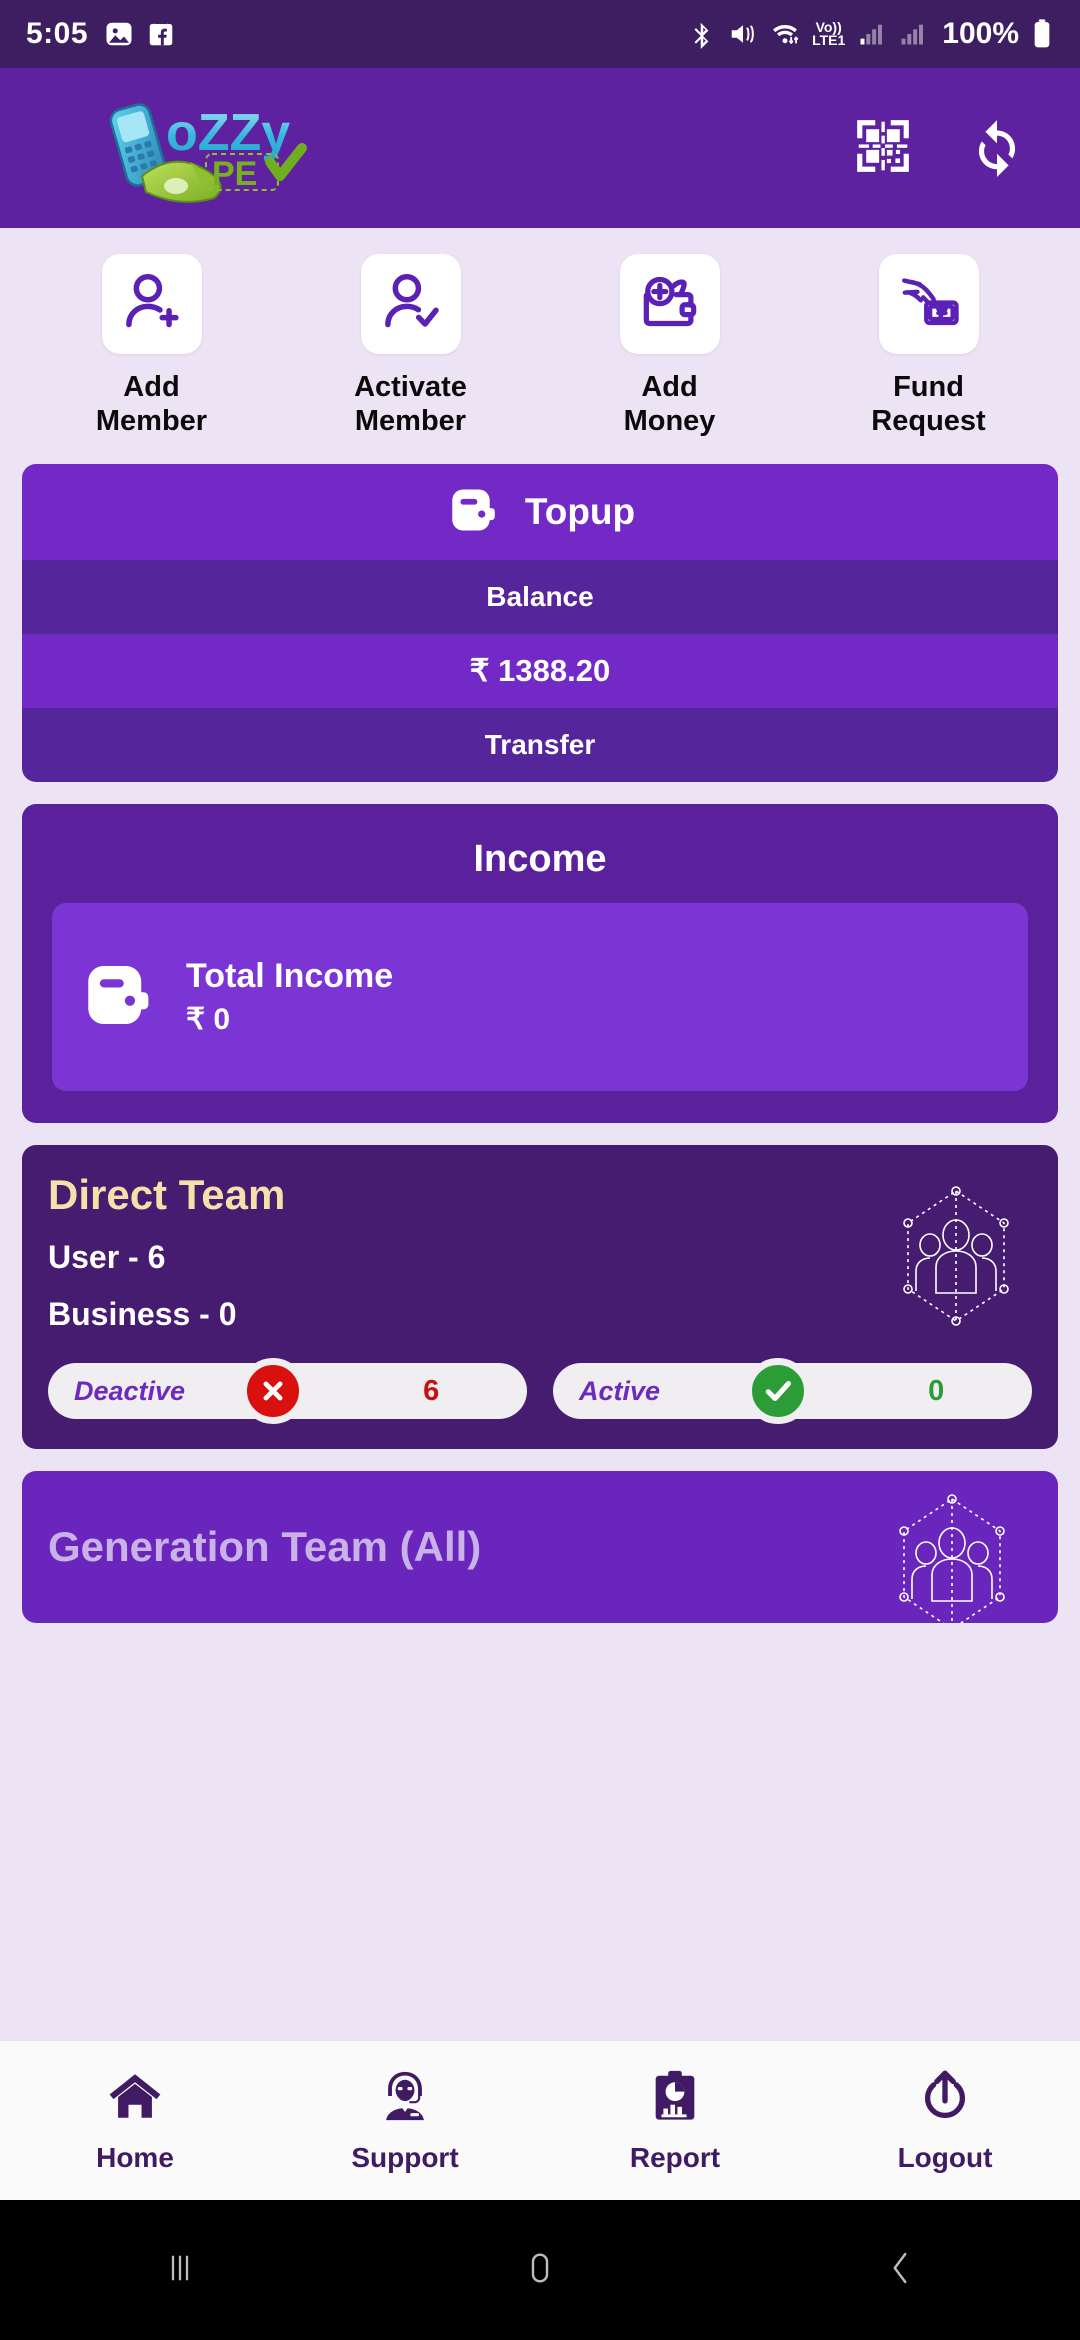 The image size is (1080, 2340). Describe the element at coordinates (57, 33) in the screenshot. I see `status-time: 5:05` at that location.